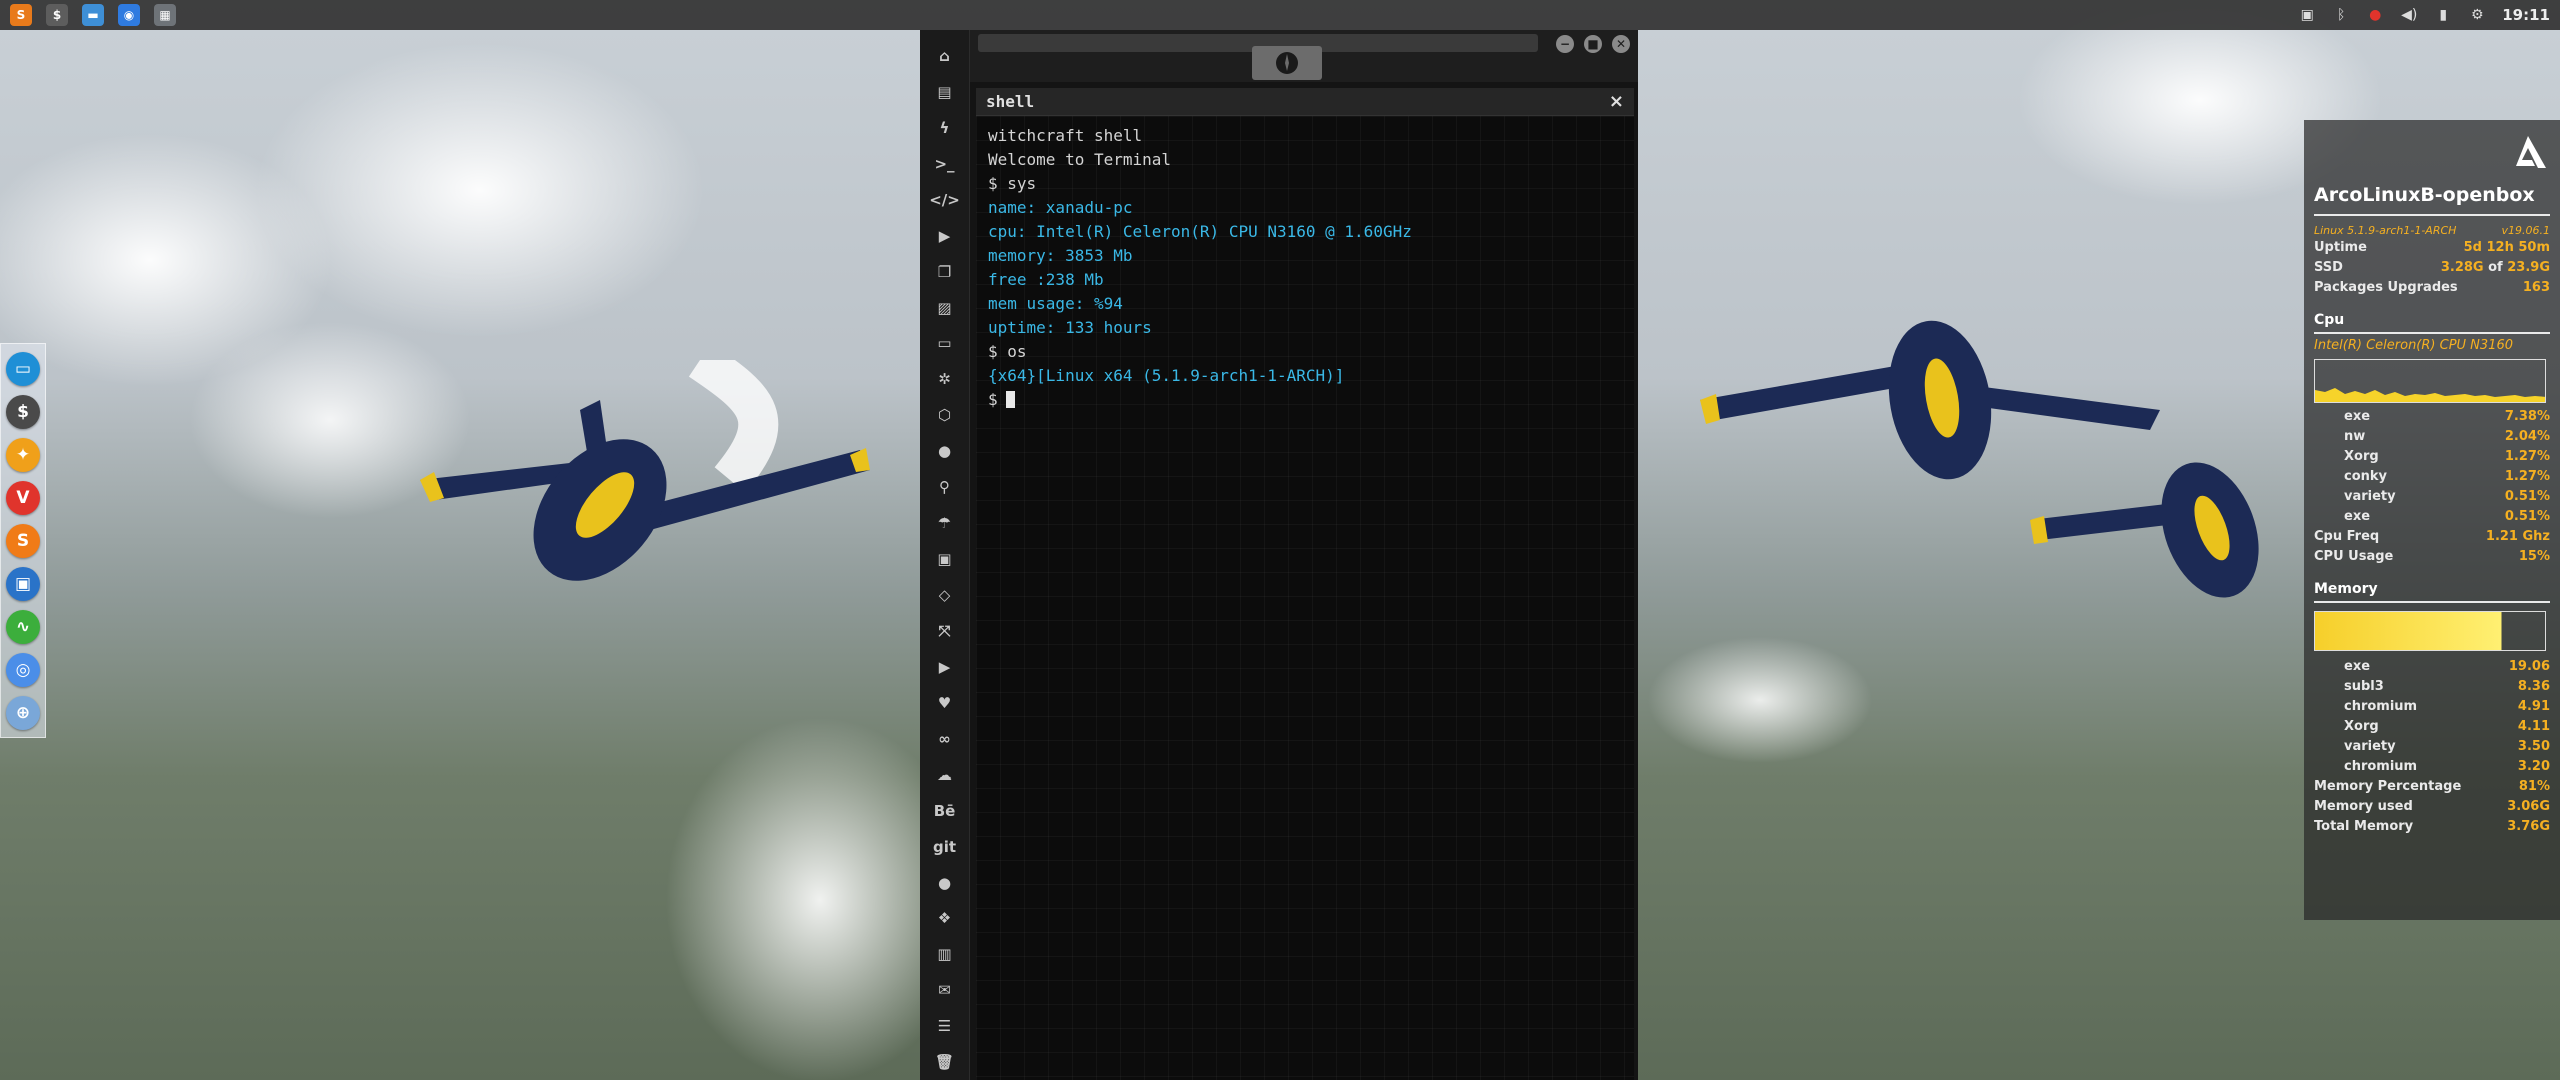 Image resolution: width=2560 pixels, height=1080 pixels. What do you see at coordinates (23, 670) in the screenshot?
I see `dock-chromium-icon: ◎` at bounding box center [23, 670].